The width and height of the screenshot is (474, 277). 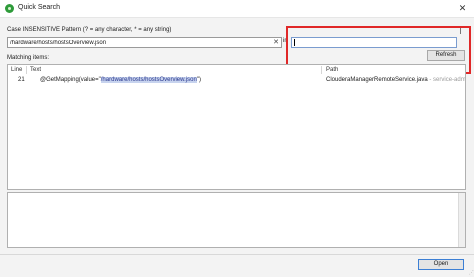 What do you see at coordinates (237, 265) in the screenshot?
I see `dialog-footer: Open ⋰` at bounding box center [237, 265].